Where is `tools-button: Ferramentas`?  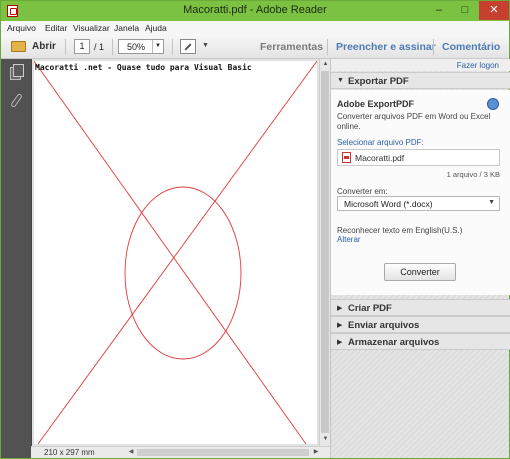
tools-button: Ferramentas is located at coordinates (291, 47).